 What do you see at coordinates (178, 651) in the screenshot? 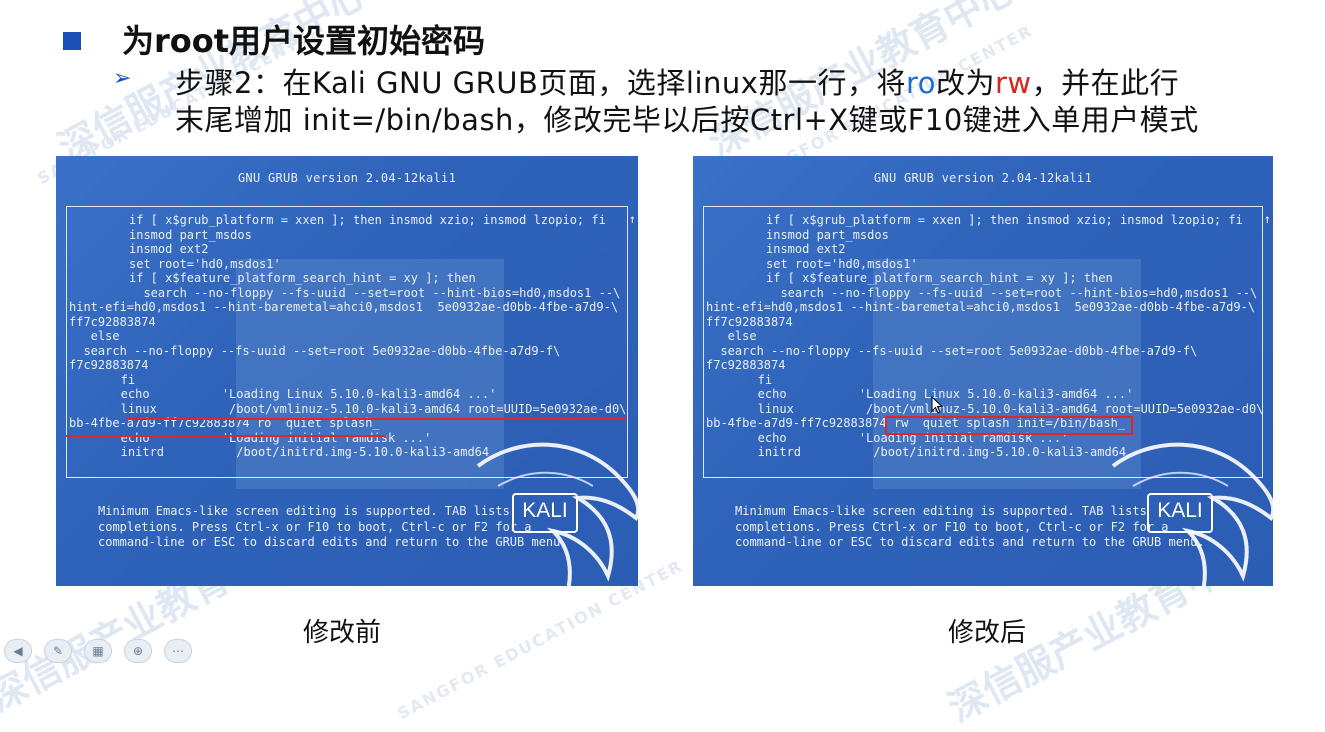
I see `more-icon: ⋯` at bounding box center [178, 651].